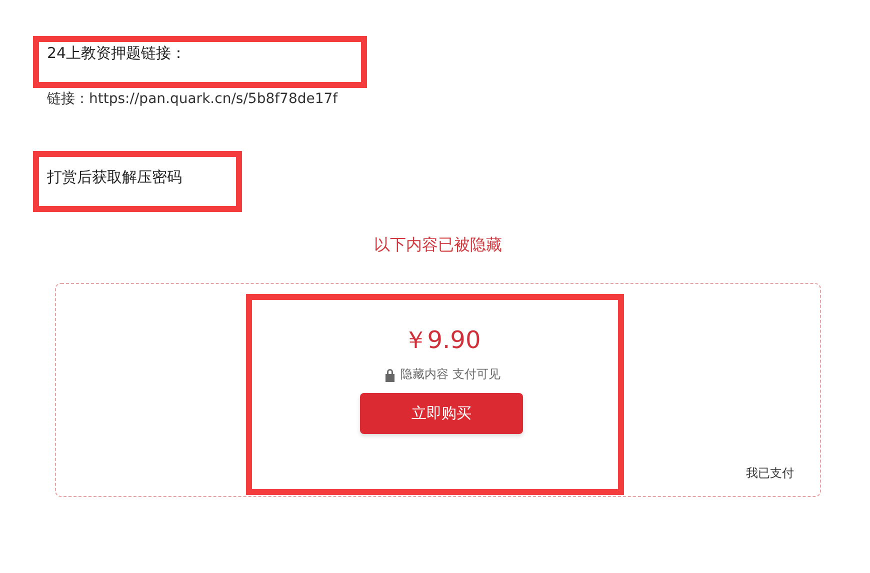 The width and height of the screenshot is (870, 573). I want to click on price: ￥9.90, so click(442, 340).